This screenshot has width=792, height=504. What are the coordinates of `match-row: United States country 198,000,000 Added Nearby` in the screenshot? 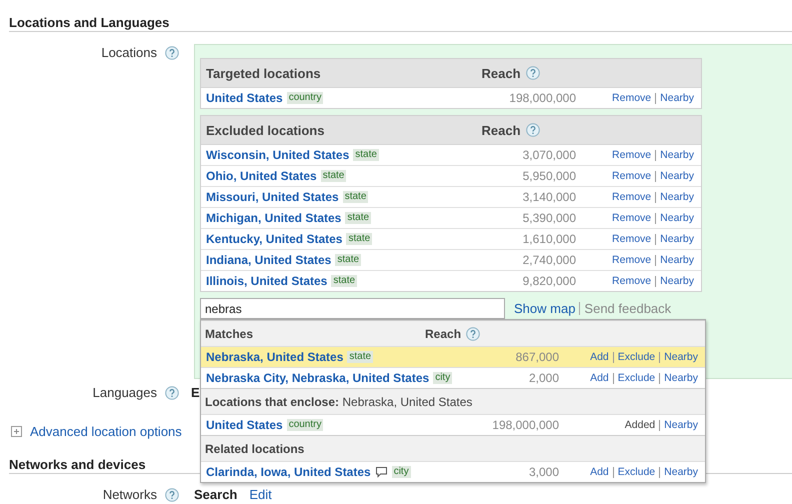 It's located at (453, 424).